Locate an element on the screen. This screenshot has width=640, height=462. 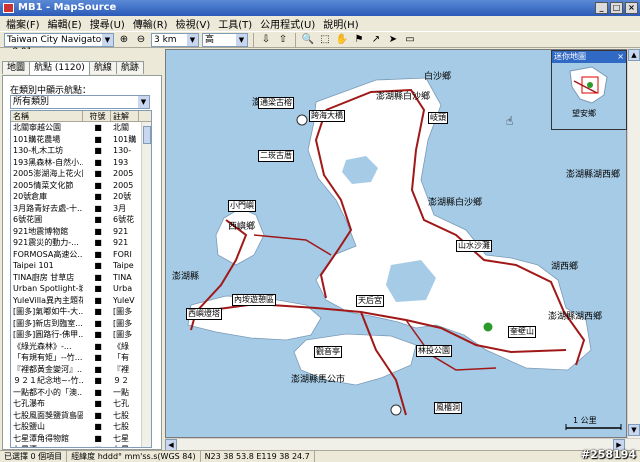
list-item: [圖多]氣嘟如牛-大... ■ [圖多 is located at coordinates (81, 312).